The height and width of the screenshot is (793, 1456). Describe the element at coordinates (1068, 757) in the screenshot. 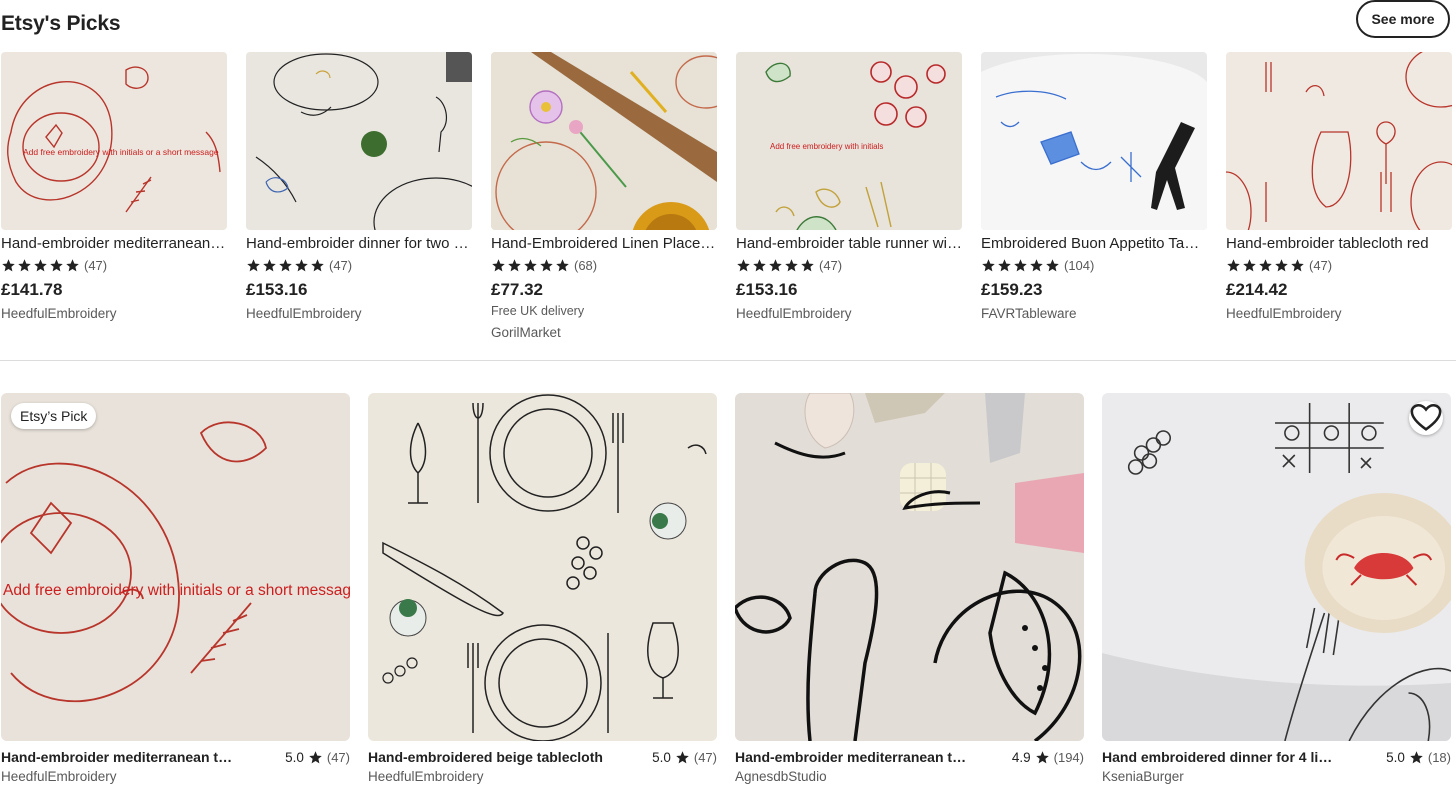

I see `review-count: (194)` at that location.